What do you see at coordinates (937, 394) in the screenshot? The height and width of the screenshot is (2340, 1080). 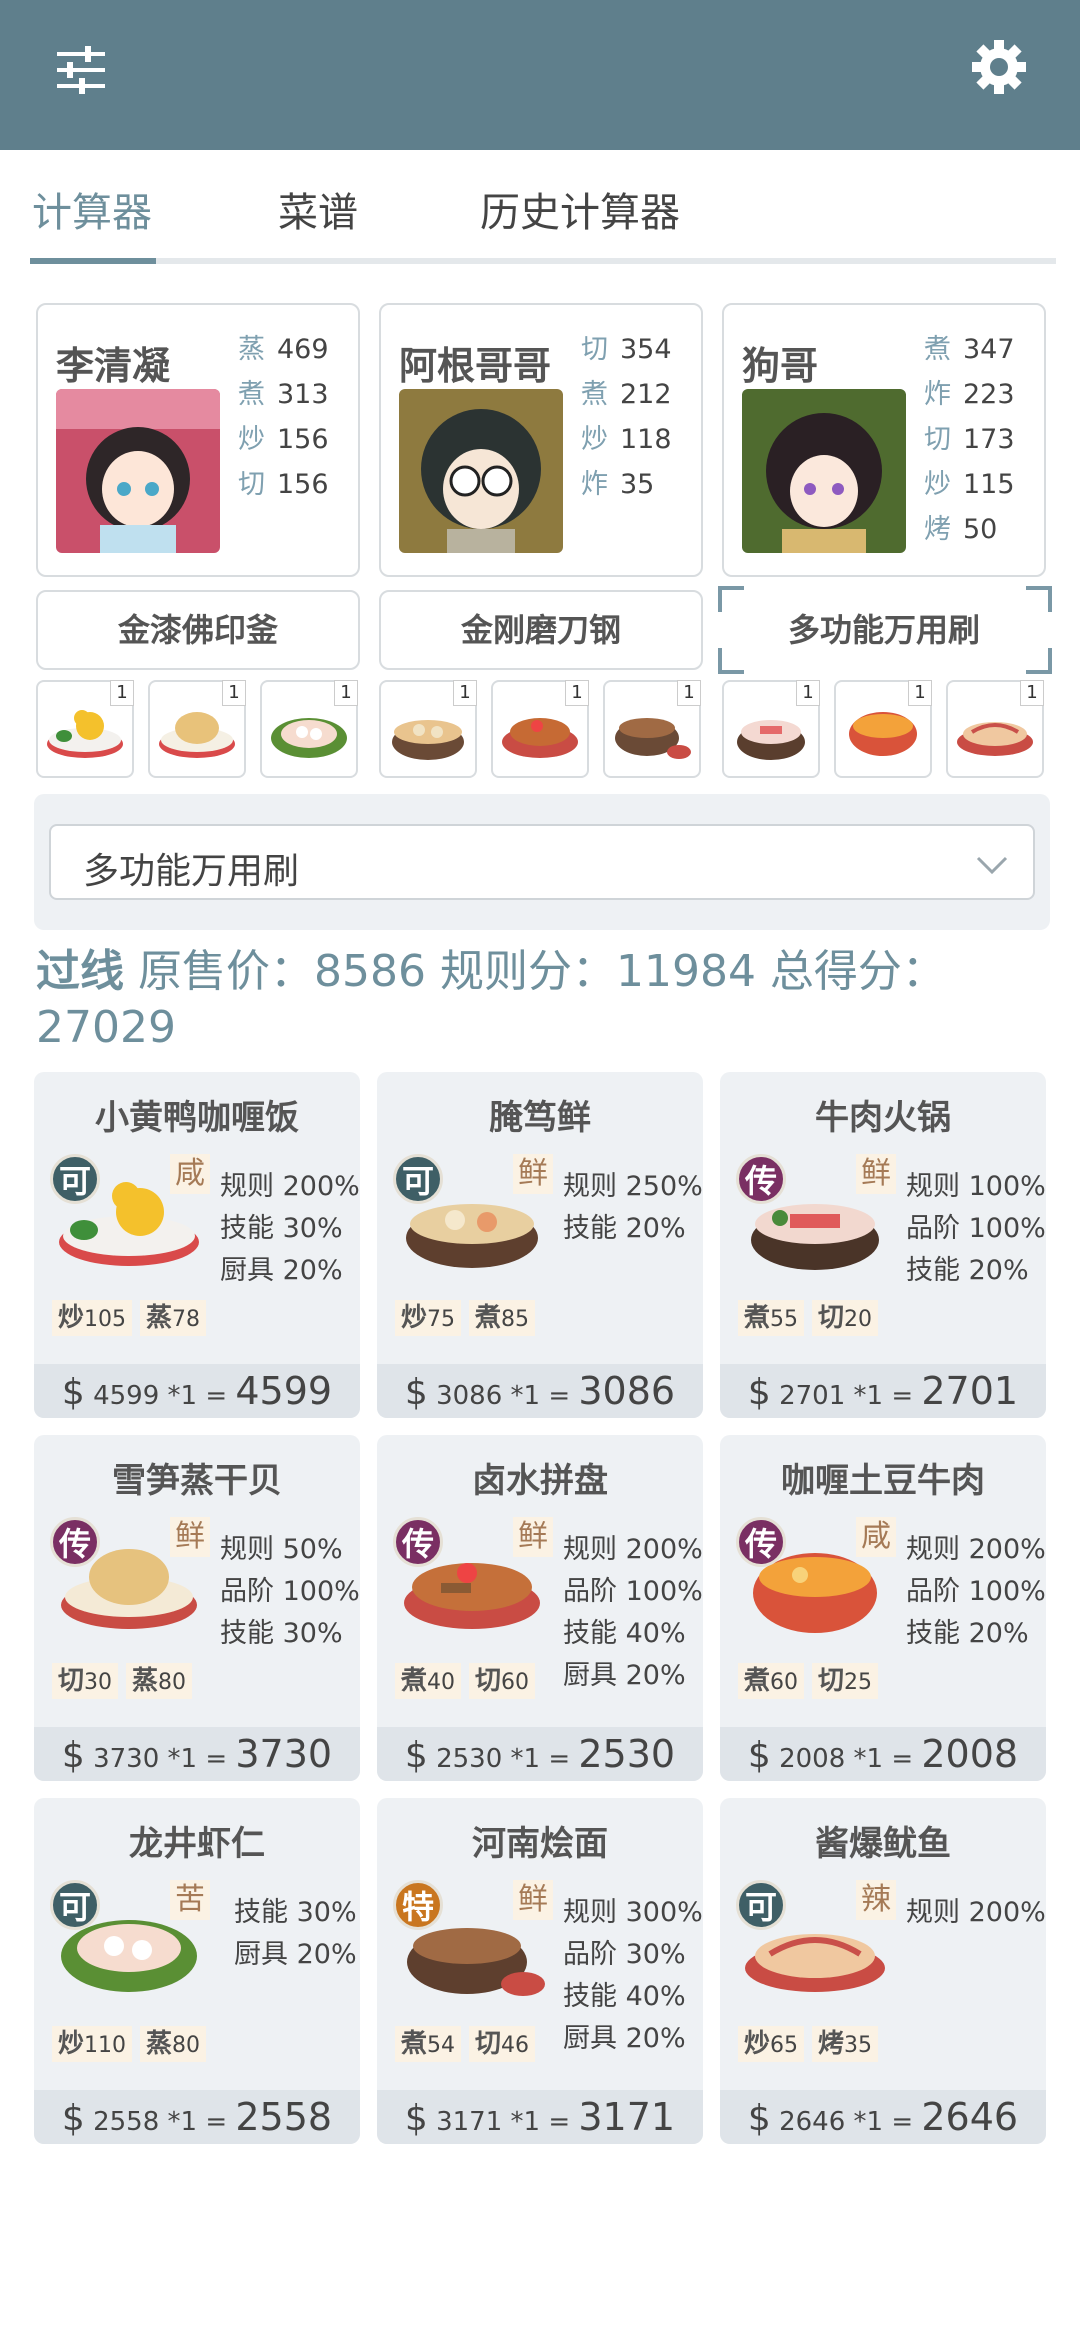 I see `stat-key: 炸` at bounding box center [937, 394].